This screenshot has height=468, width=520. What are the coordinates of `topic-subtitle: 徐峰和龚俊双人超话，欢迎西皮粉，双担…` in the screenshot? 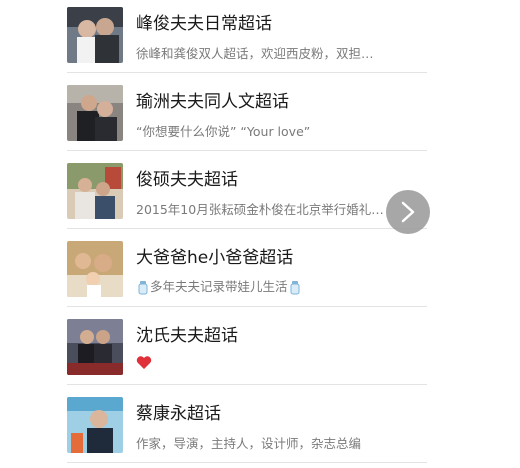 It's located at (255, 53).